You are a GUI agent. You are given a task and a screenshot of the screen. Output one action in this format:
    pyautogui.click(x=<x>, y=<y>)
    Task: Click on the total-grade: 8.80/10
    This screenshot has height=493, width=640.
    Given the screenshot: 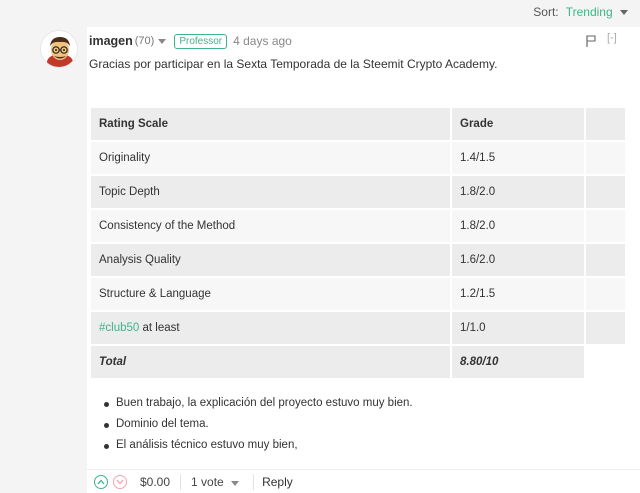 What is the action you would take?
    pyautogui.click(x=517, y=362)
    